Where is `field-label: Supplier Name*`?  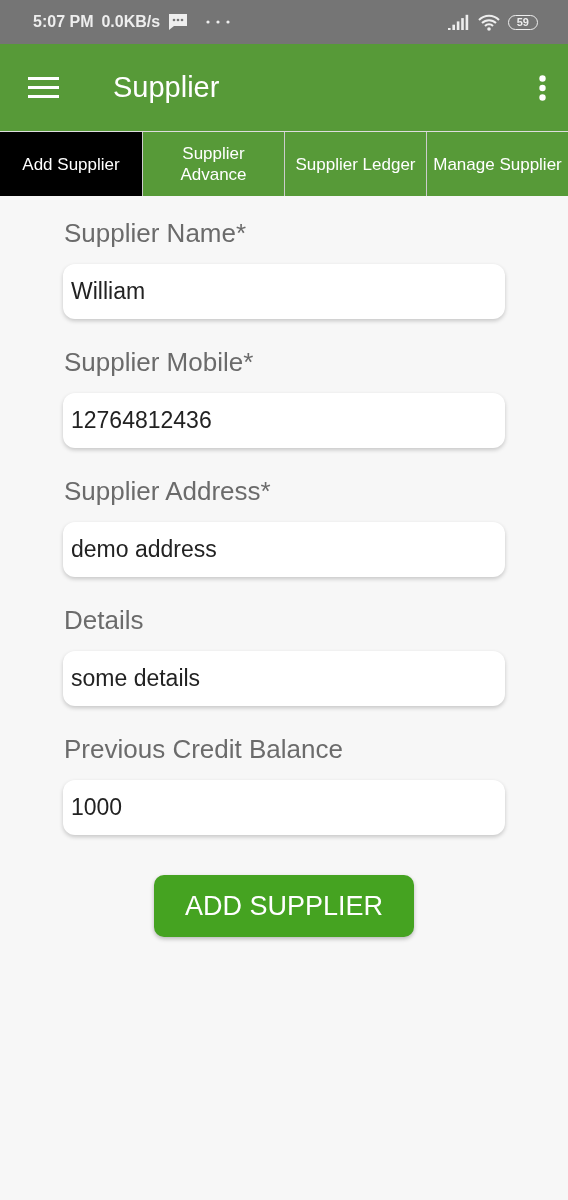 field-label: Supplier Name* is located at coordinates (156, 233).